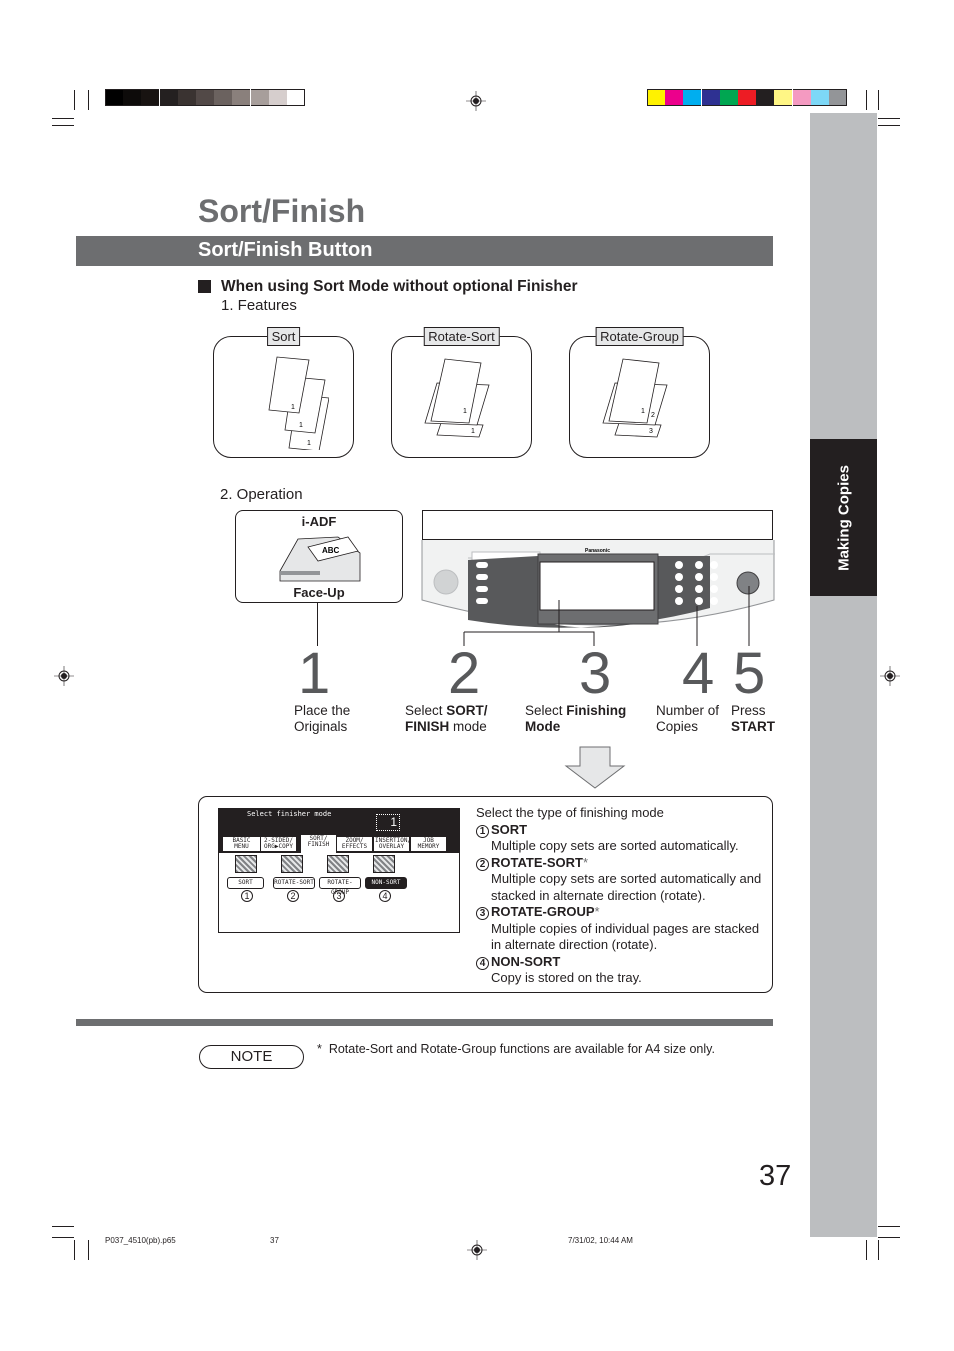 The width and height of the screenshot is (954, 1351). Describe the element at coordinates (595, 673) in the screenshot. I see `step-number: 3` at that location.